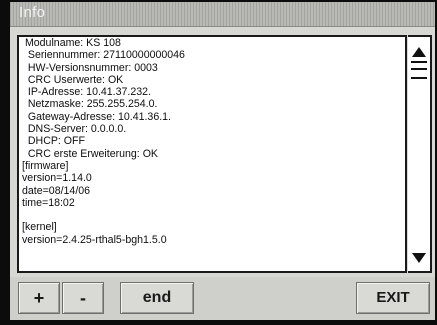 The width and height of the screenshot is (437, 325). Describe the element at coordinates (39, 298) in the screenshot. I see `plus-button: +` at that location.